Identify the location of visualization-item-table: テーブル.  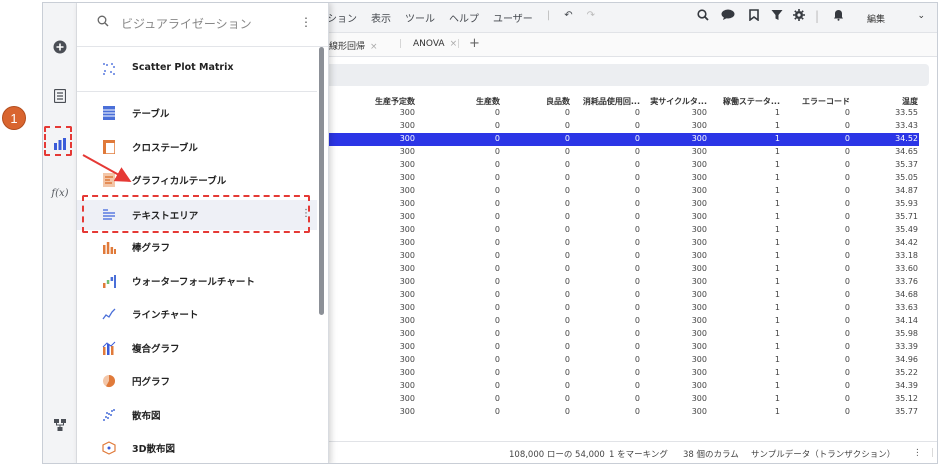
(197, 113).